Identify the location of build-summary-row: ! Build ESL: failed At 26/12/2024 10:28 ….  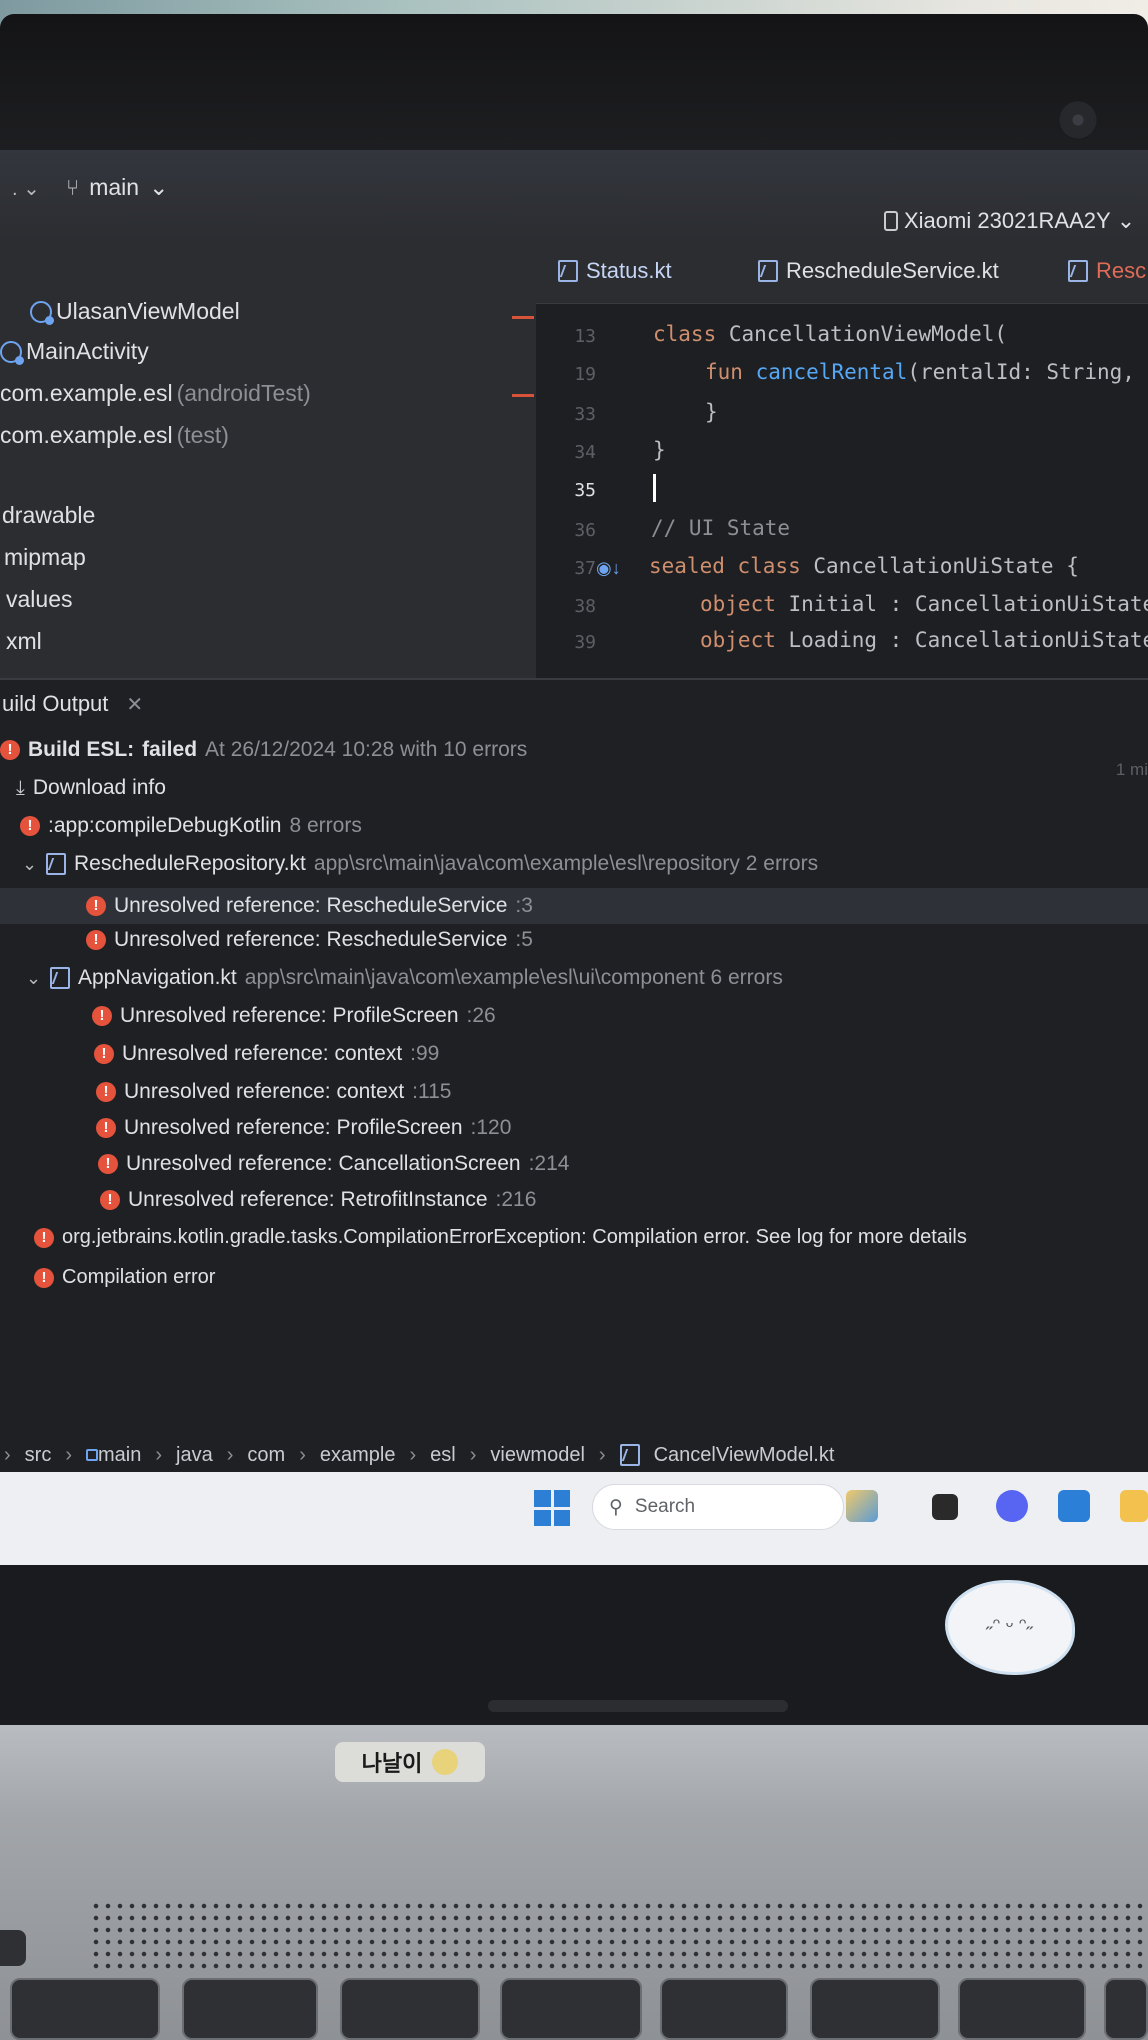
(263, 750).